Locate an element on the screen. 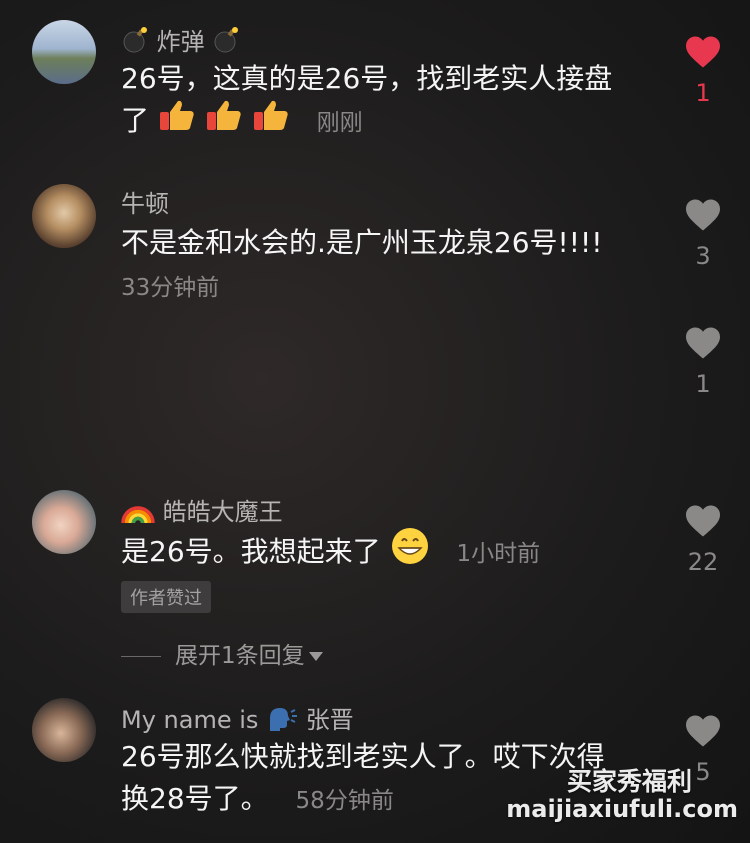  comment-text-continued: 了 刚刚 is located at coordinates (242, 122).